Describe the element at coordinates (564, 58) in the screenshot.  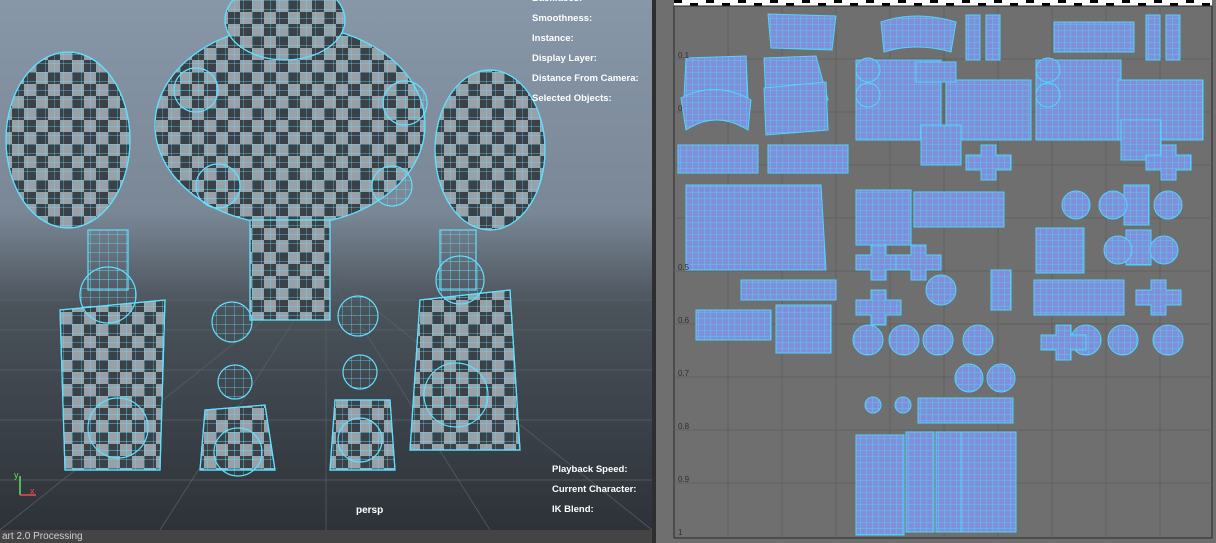
I see `hud-display-layer: Display Layer:` at that location.